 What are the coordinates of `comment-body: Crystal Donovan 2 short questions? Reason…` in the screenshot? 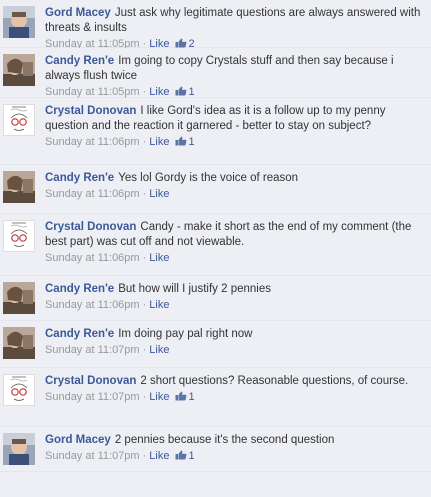 It's located at (235, 381).